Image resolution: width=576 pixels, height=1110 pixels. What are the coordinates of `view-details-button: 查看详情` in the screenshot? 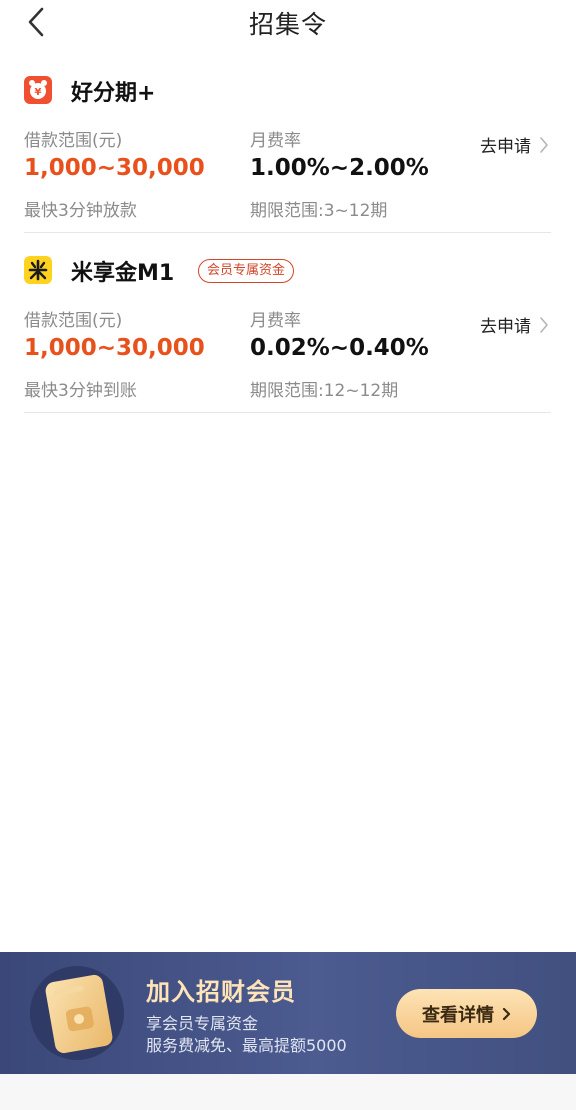 It's located at (466, 1013).